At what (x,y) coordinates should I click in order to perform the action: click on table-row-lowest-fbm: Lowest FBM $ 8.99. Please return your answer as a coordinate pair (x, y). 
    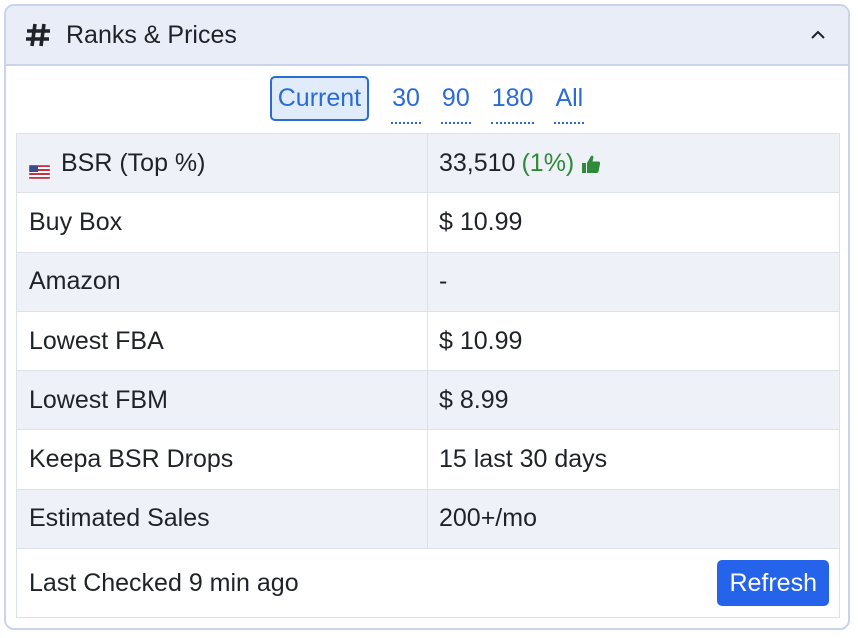
    Looking at the image, I should click on (428, 401).